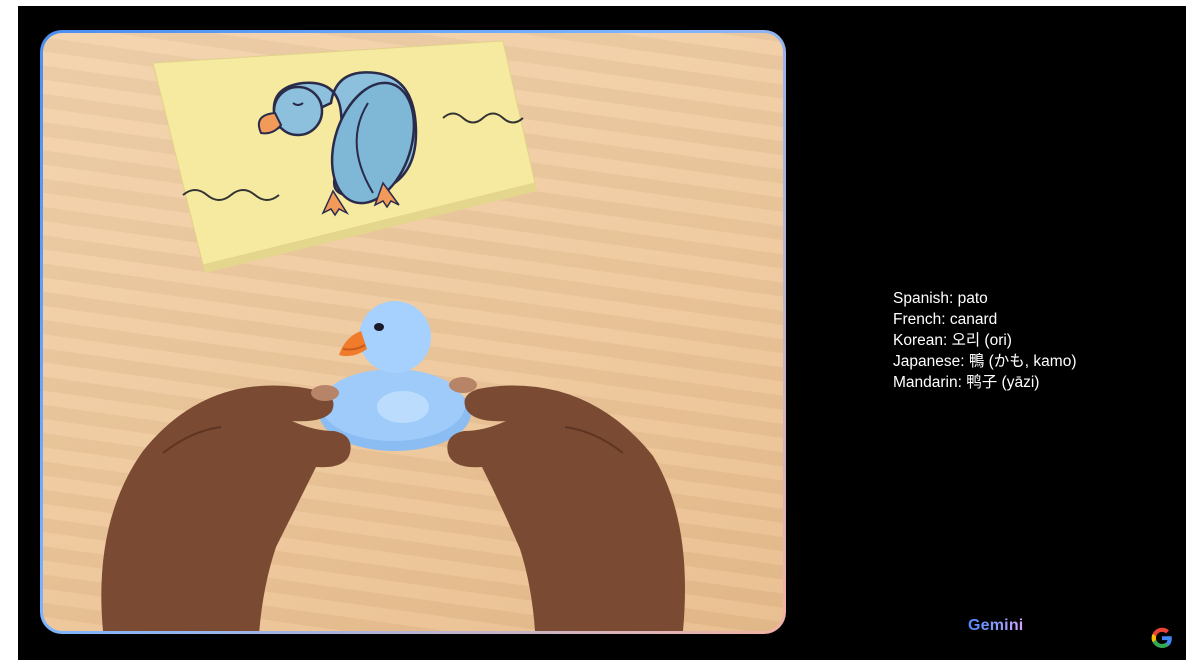 The height and width of the screenshot is (660, 1194). I want to click on rubber-duck-toy, so click(395, 376).